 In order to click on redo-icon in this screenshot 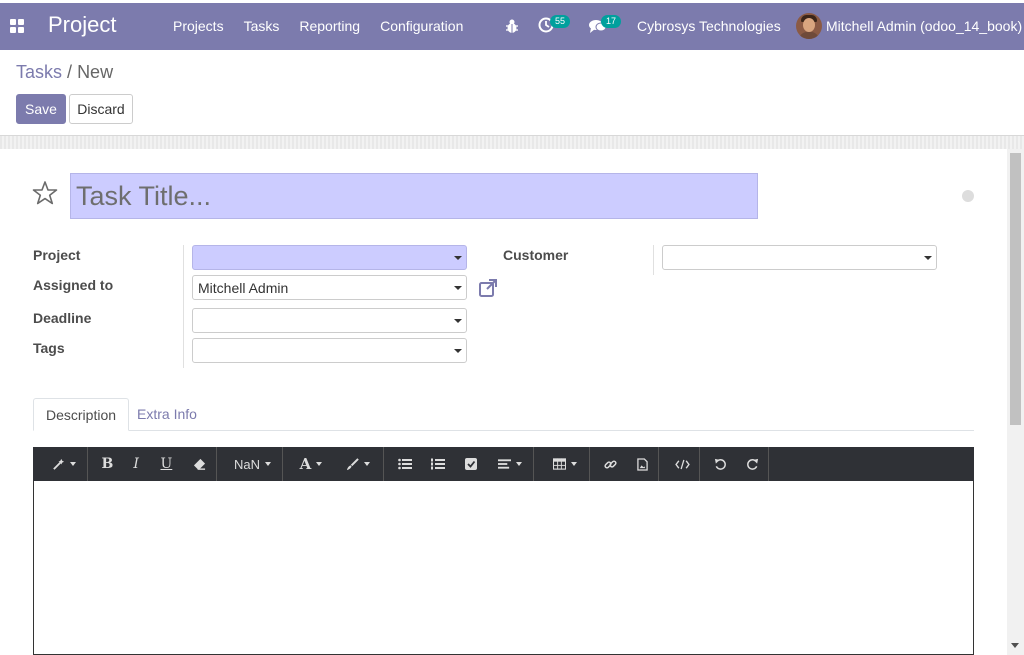, I will do `click(753, 464)`.